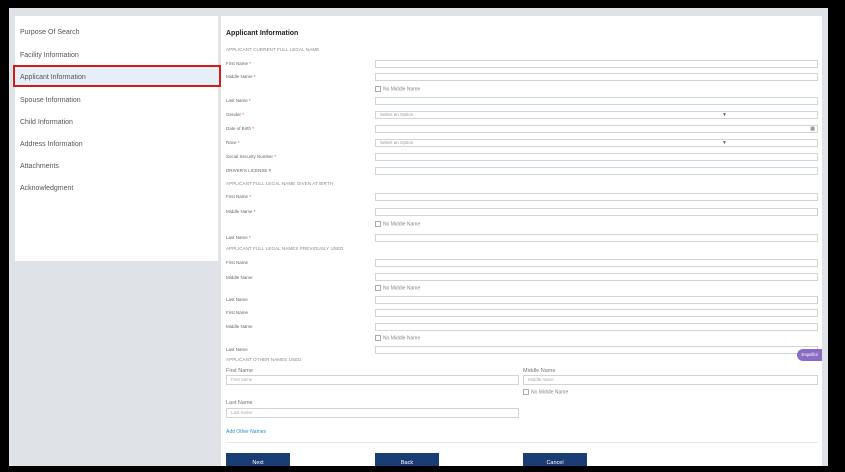 The height and width of the screenshot is (472, 845). What do you see at coordinates (596, 64) in the screenshot?
I see `first-name-input` at bounding box center [596, 64].